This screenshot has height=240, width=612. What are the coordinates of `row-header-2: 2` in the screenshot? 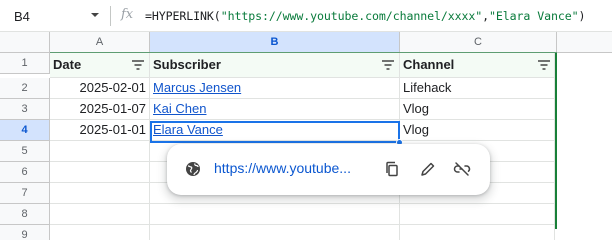 It's located at (25, 88).